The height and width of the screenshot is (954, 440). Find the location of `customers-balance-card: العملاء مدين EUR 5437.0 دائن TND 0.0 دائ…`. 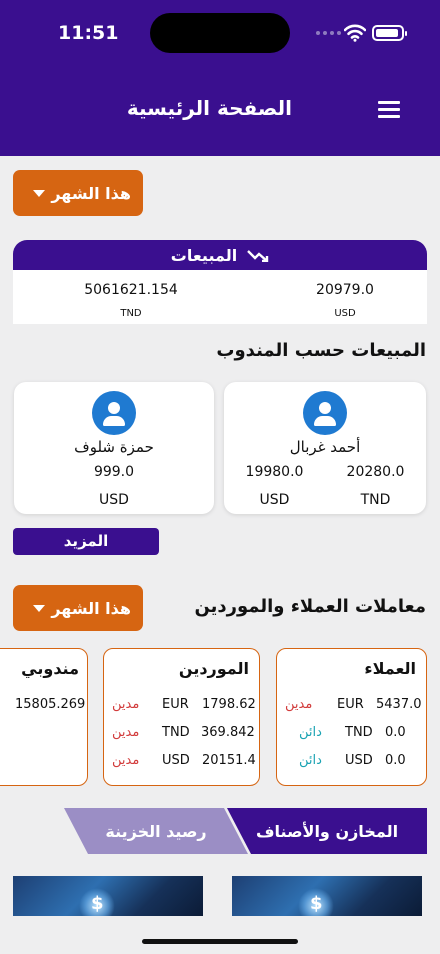

customers-balance-card: العملاء مدين EUR 5437.0 دائن TND 0.0 دائ… is located at coordinates (351, 717).